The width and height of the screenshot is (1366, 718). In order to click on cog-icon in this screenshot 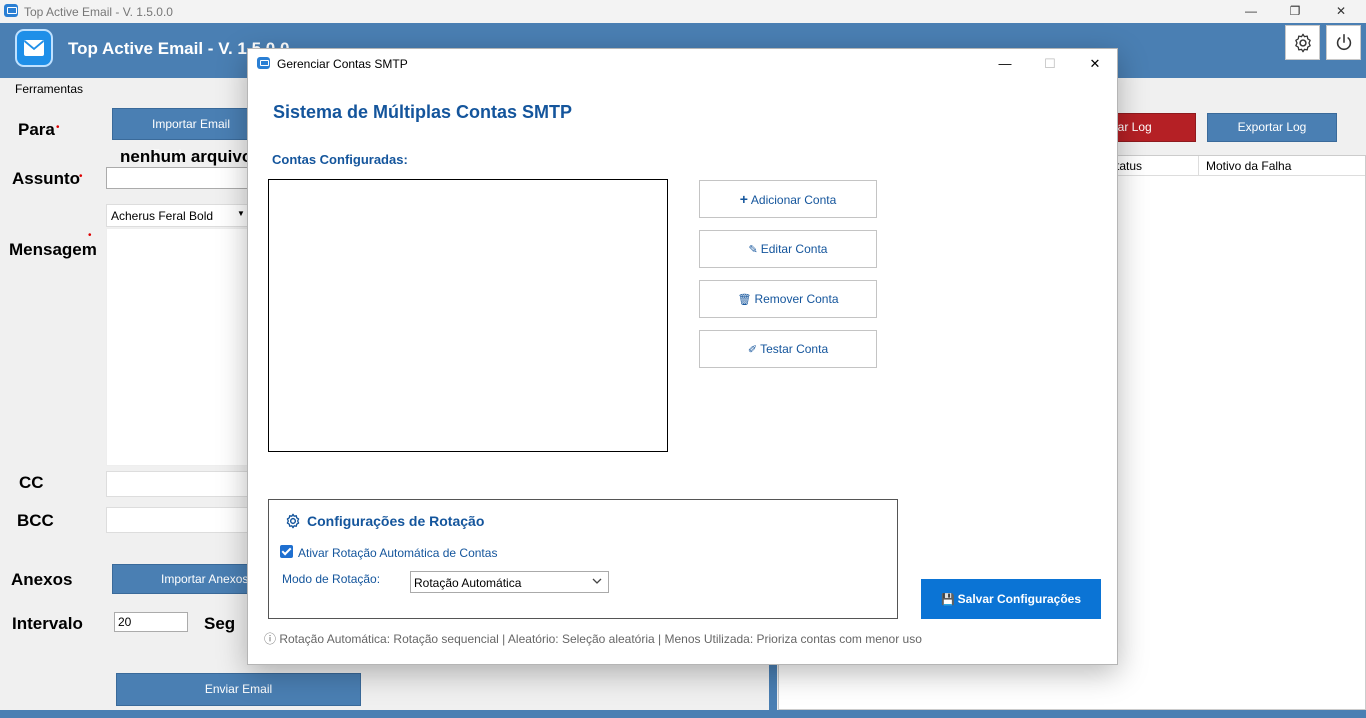, I will do `click(293, 521)`.